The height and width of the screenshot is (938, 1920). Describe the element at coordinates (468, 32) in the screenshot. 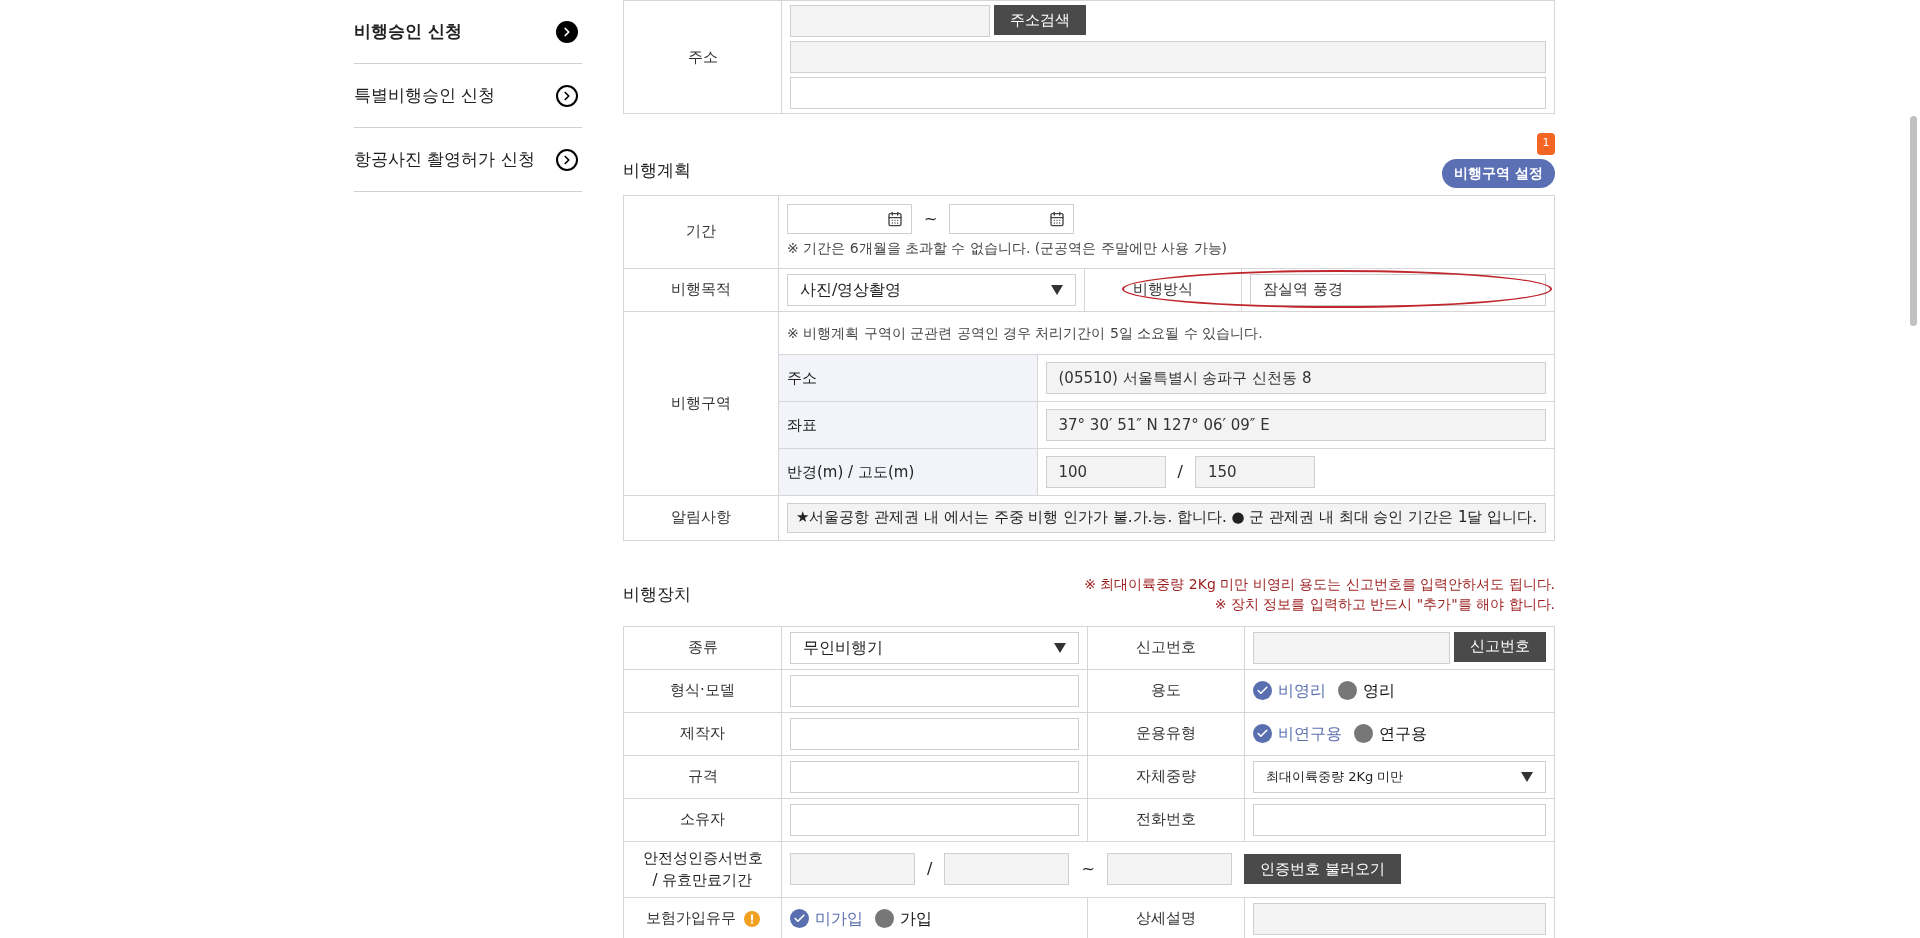

I see `sidebar-item: 비행승인 신청` at that location.